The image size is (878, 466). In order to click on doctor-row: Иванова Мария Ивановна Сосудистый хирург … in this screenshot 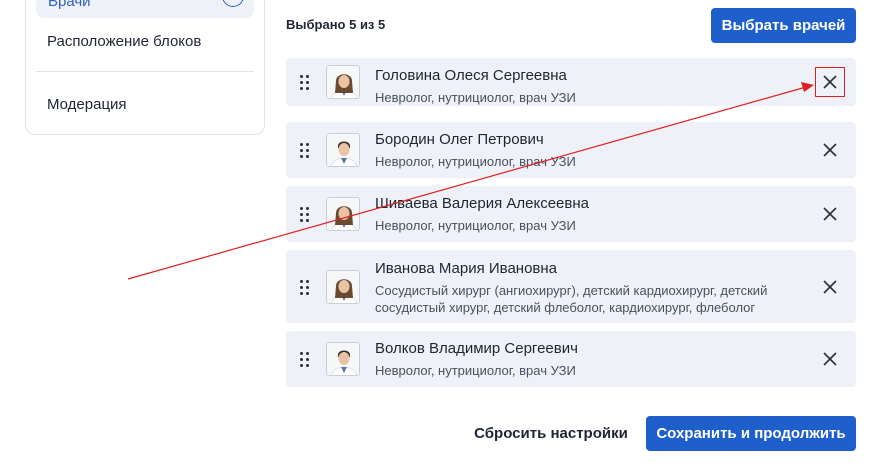, I will do `click(571, 286)`.